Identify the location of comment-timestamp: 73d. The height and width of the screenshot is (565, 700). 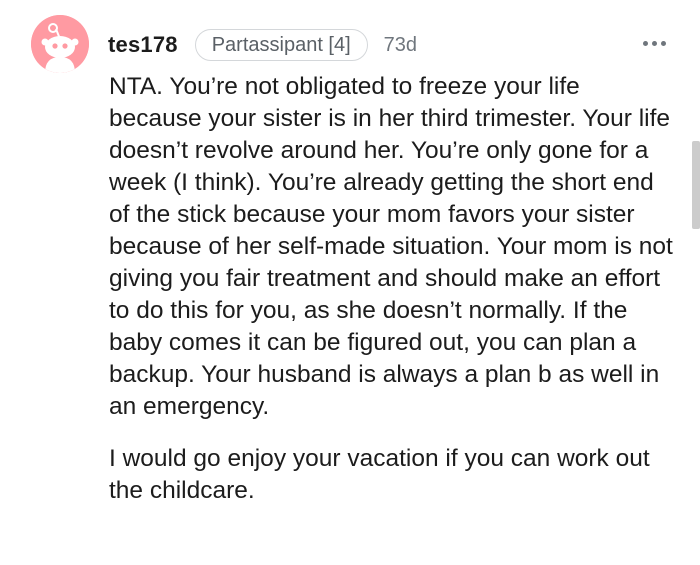
(400, 44).